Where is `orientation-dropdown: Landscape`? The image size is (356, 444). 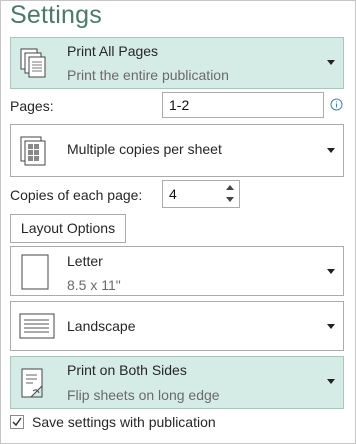 orientation-dropdown: Landscape is located at coordinates (177, 326).